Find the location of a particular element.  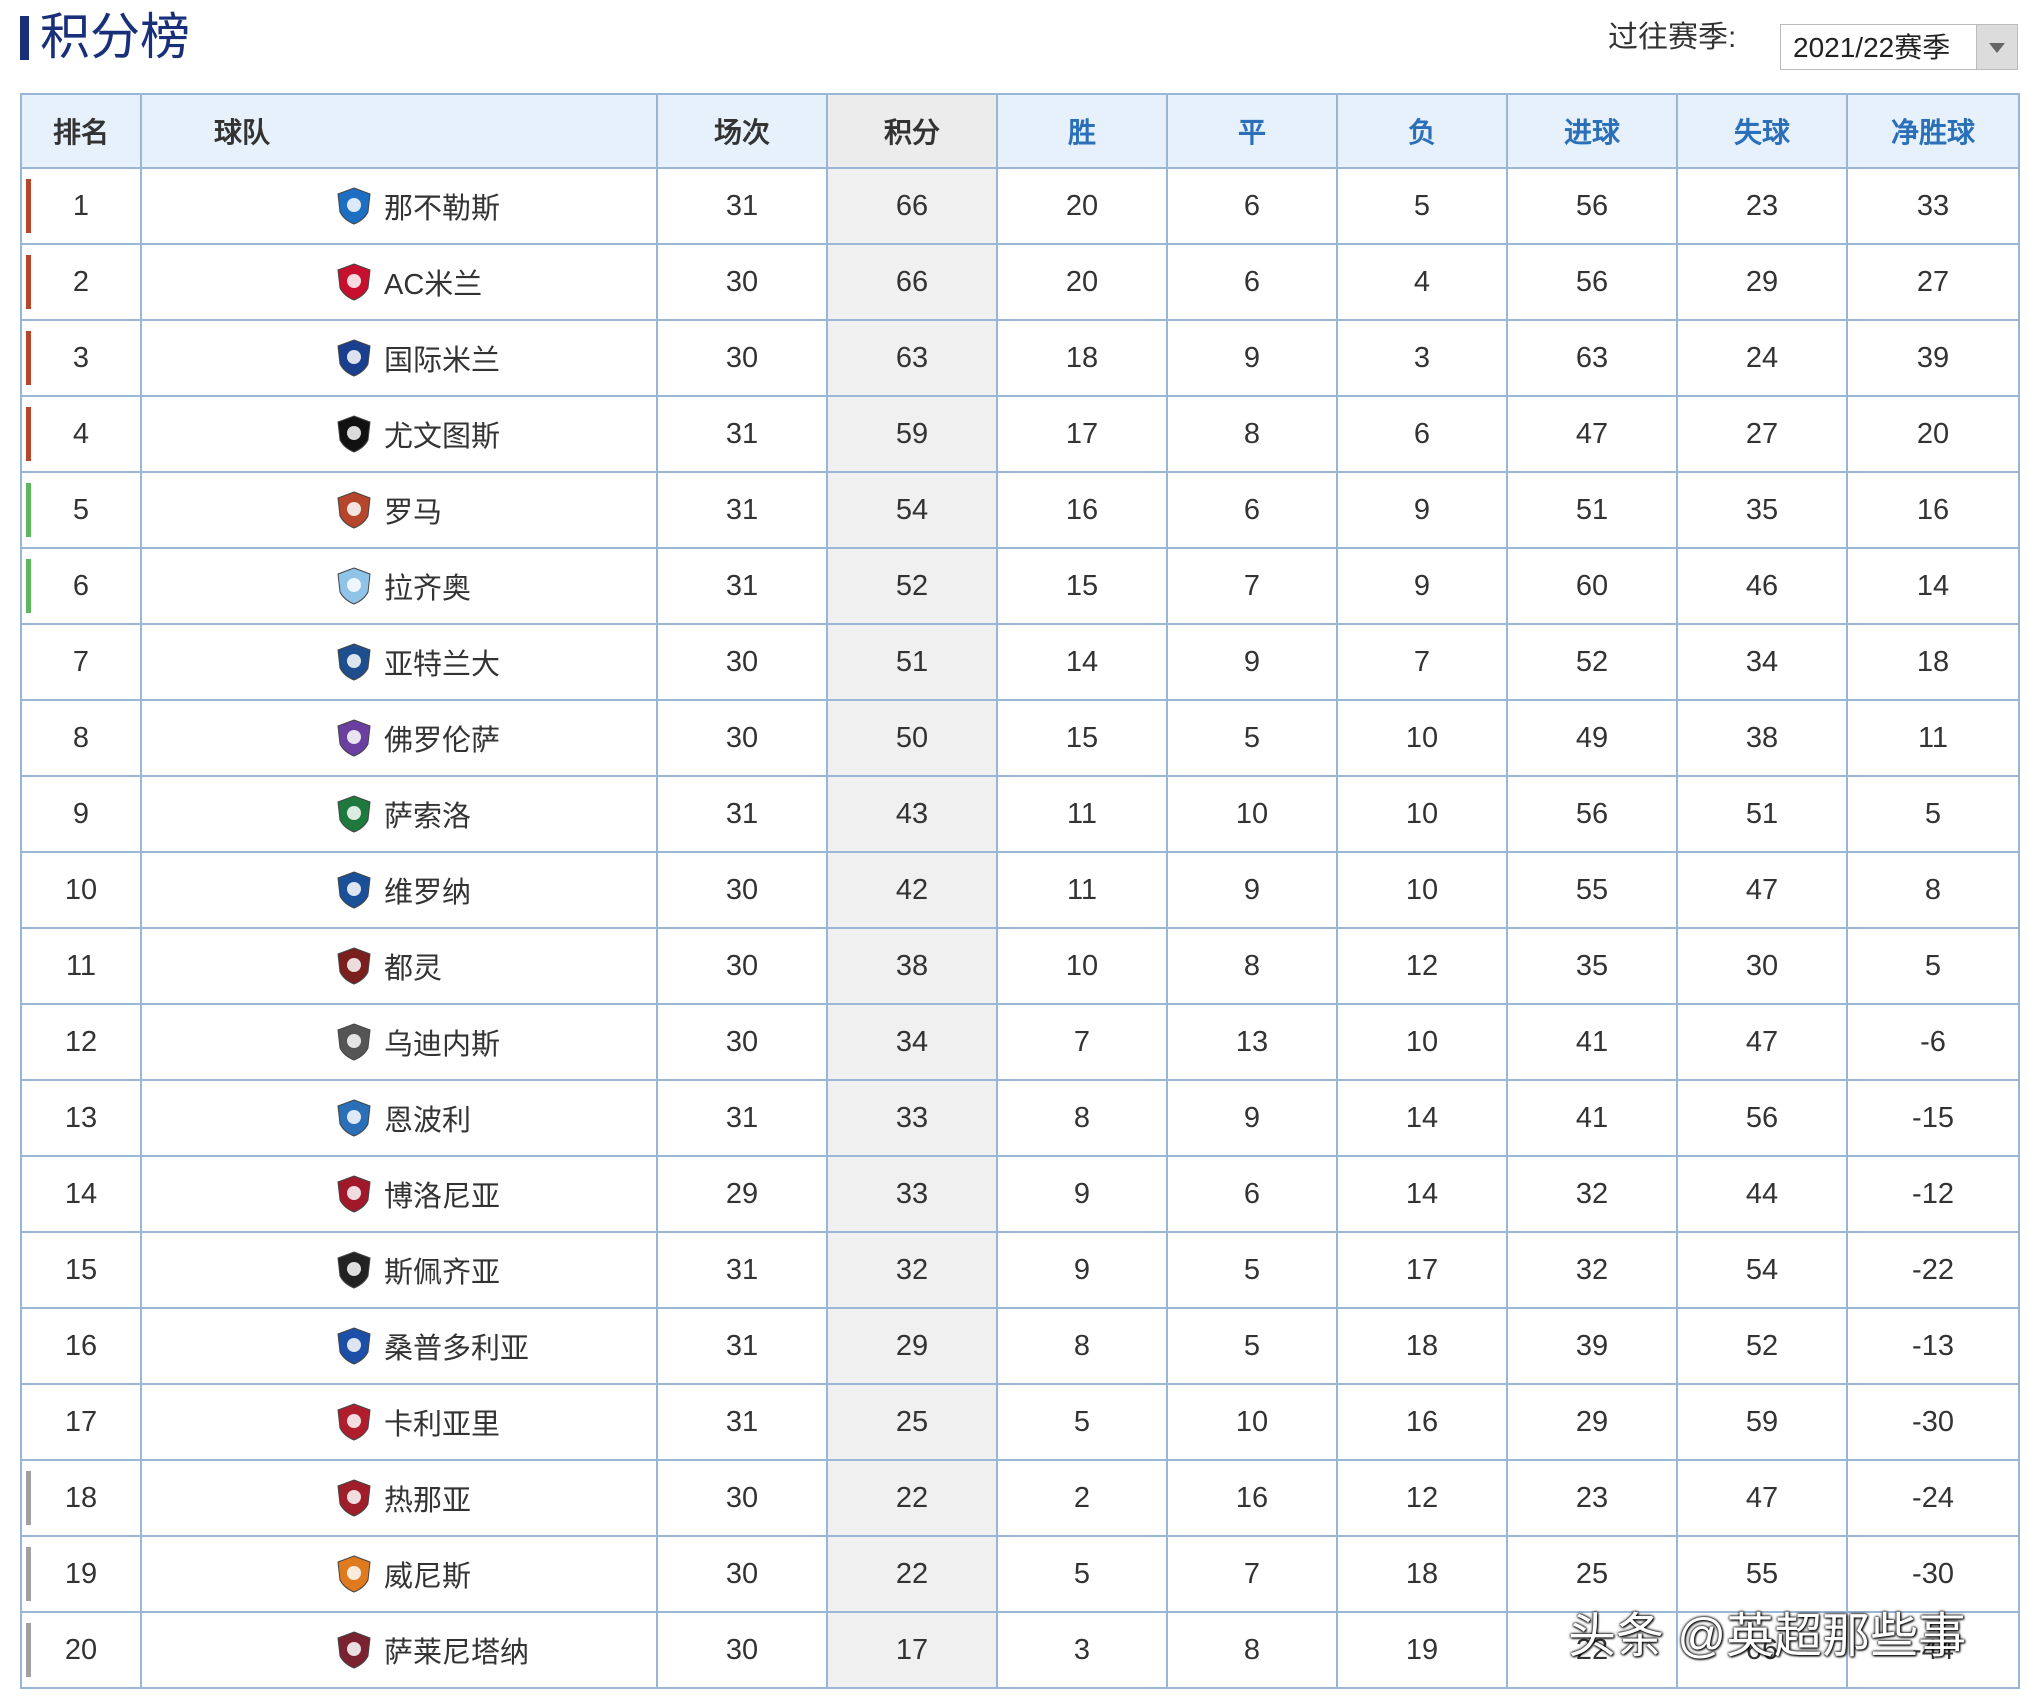

team-cell: 斯佩齐亚 is located at coordinates (399, 1270).